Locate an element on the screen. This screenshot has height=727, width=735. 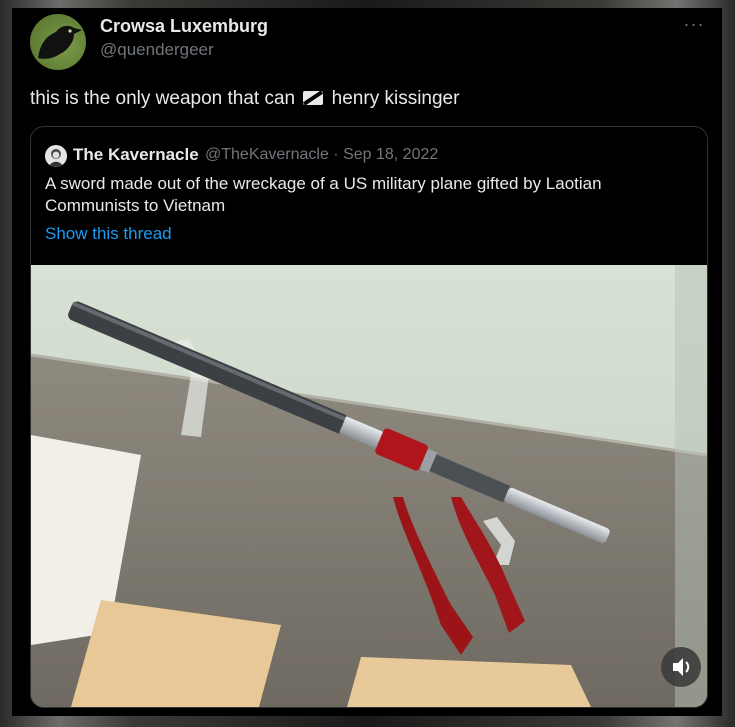
tweet-text-after: henry kissinger is located at coordinates (395, 98).